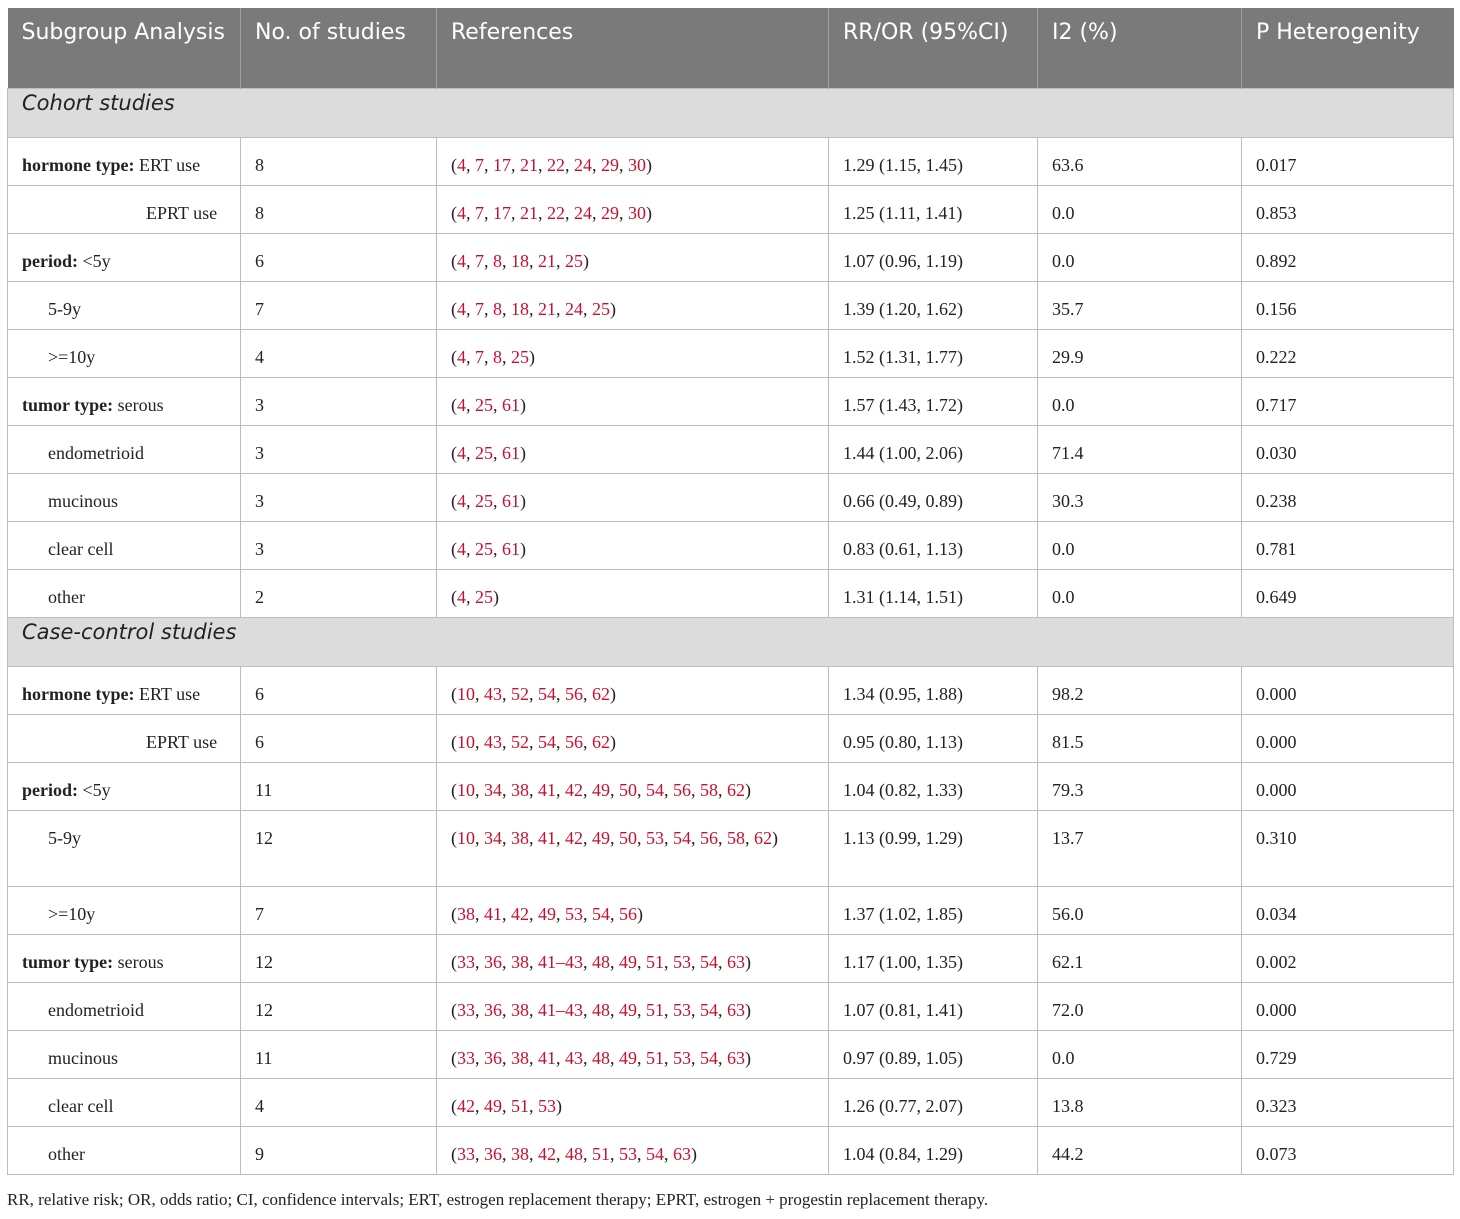  I want to click on reference-link: 58, so click(709, 790).